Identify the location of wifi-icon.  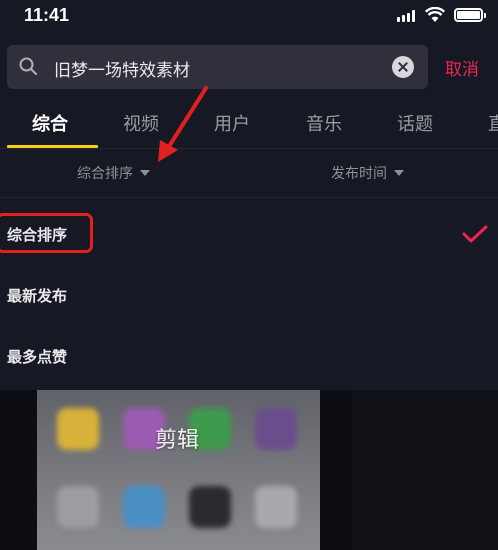
(435, 14).